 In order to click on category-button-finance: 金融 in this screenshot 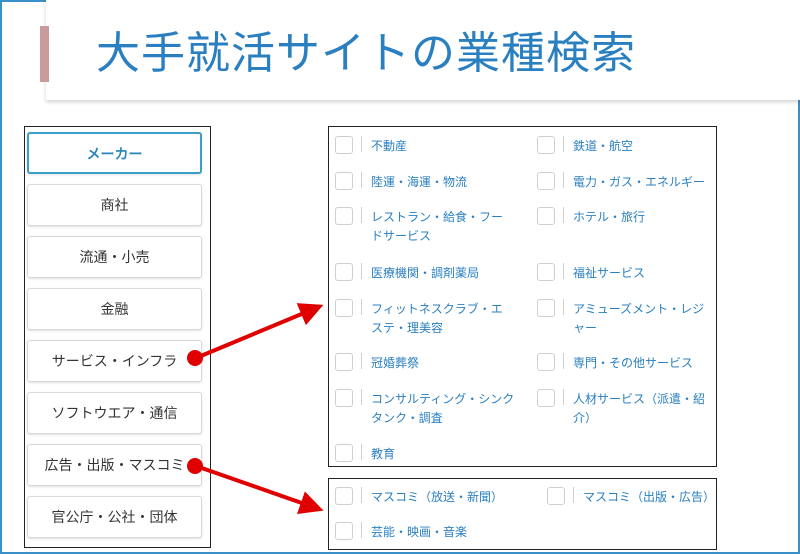, I will do `click(114, 309)`.